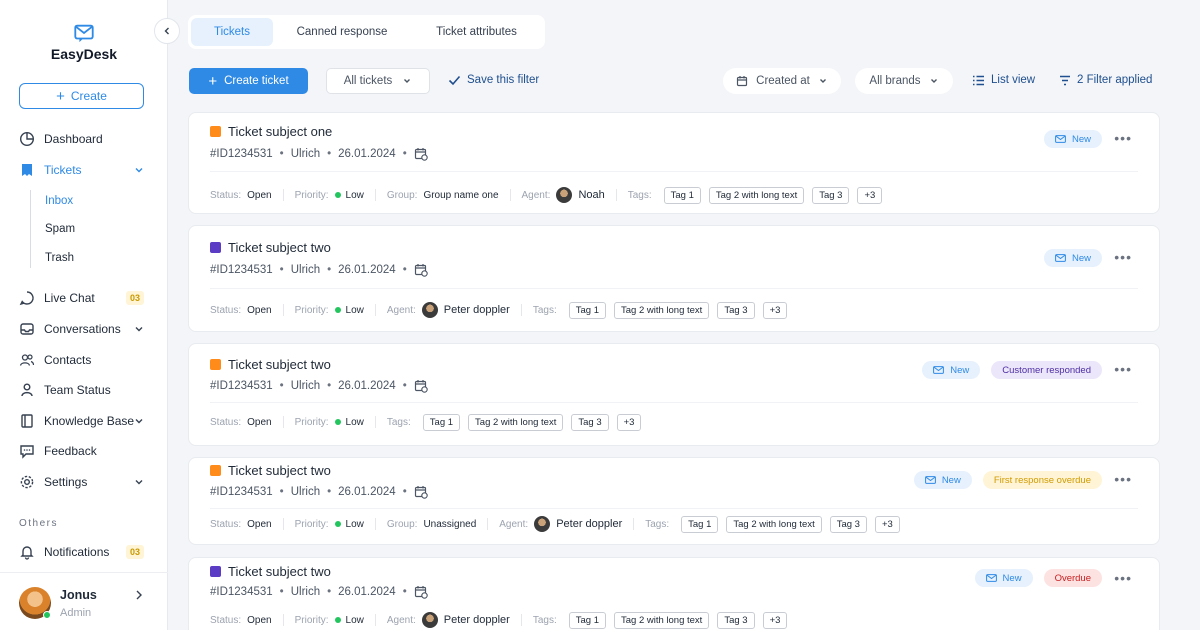 This screenshot has height=630, width=1200. What do you see at coordinates (84, 451) in the screenshot?
I see `sidebar-item-feedback: Feedback` at bounding box center [84, 451].